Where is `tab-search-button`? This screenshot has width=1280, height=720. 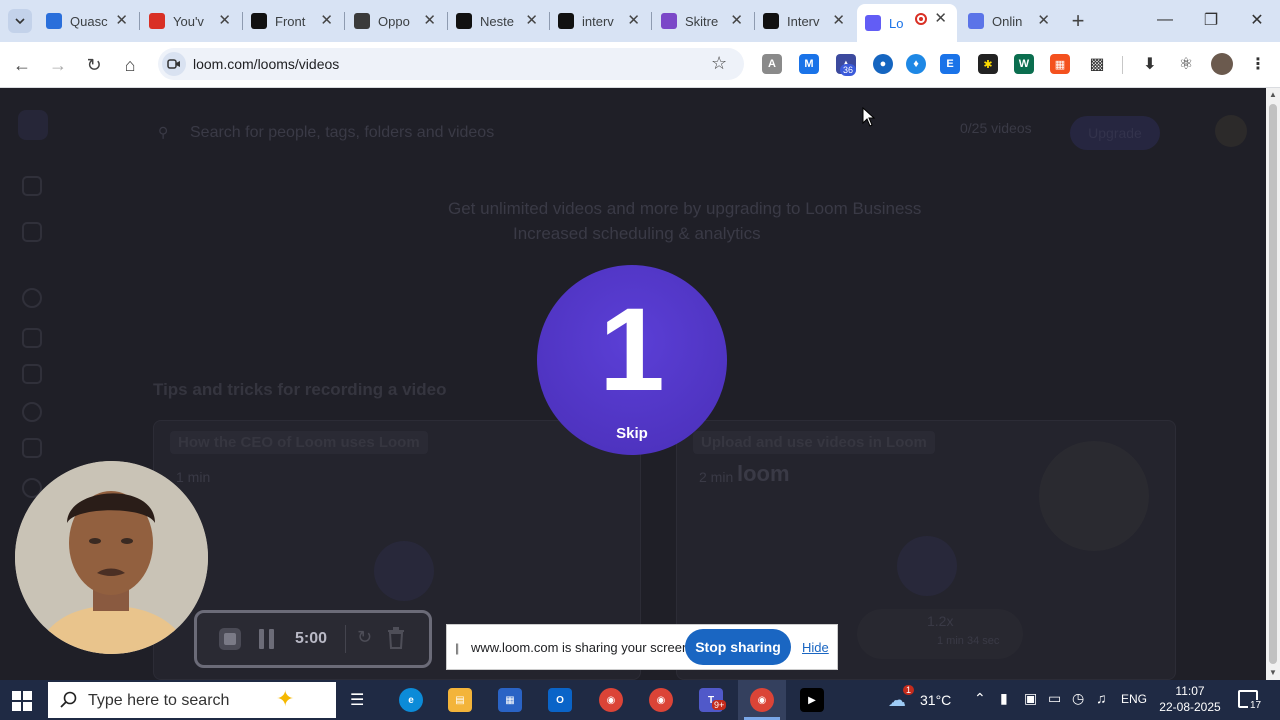
tab-search-button is located at coordinates (20, 21).